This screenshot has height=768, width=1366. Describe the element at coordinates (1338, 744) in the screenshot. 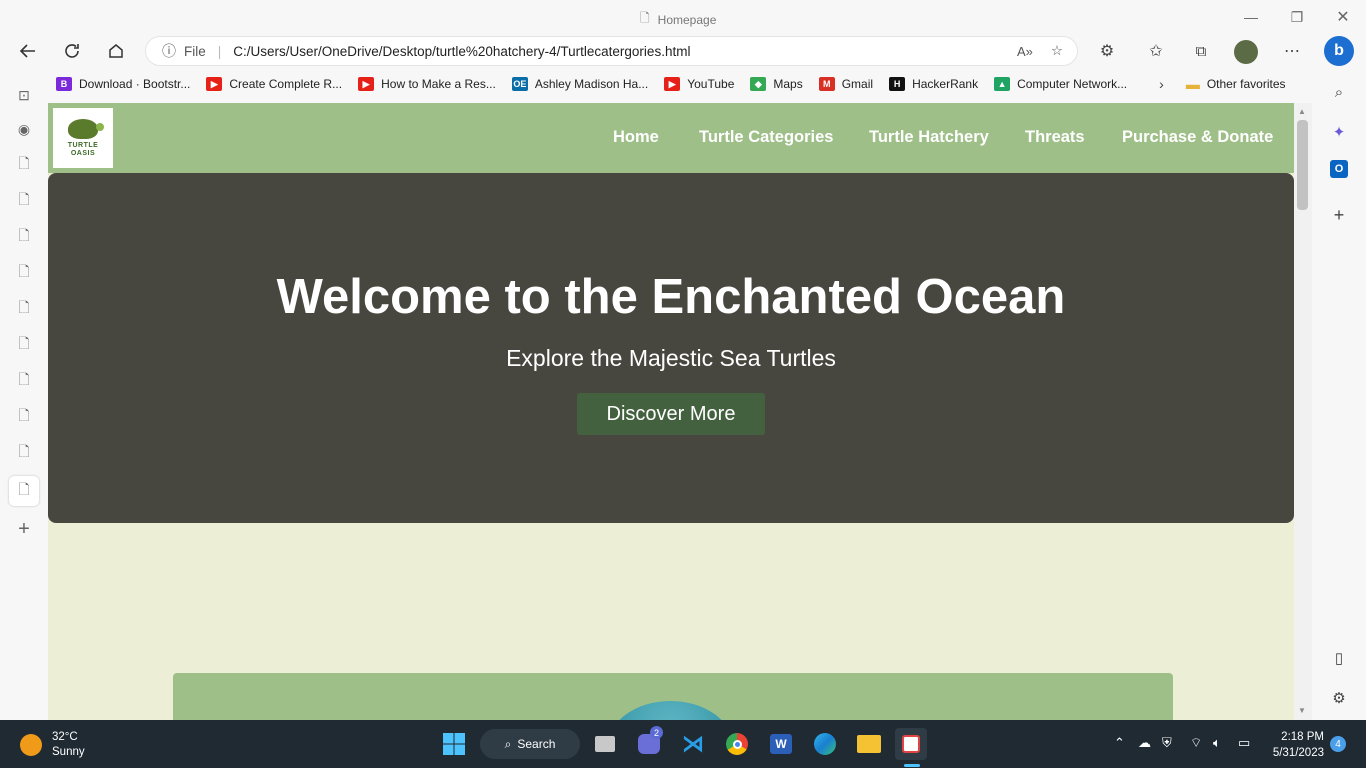

I see `notification-badge: 4` at that location.